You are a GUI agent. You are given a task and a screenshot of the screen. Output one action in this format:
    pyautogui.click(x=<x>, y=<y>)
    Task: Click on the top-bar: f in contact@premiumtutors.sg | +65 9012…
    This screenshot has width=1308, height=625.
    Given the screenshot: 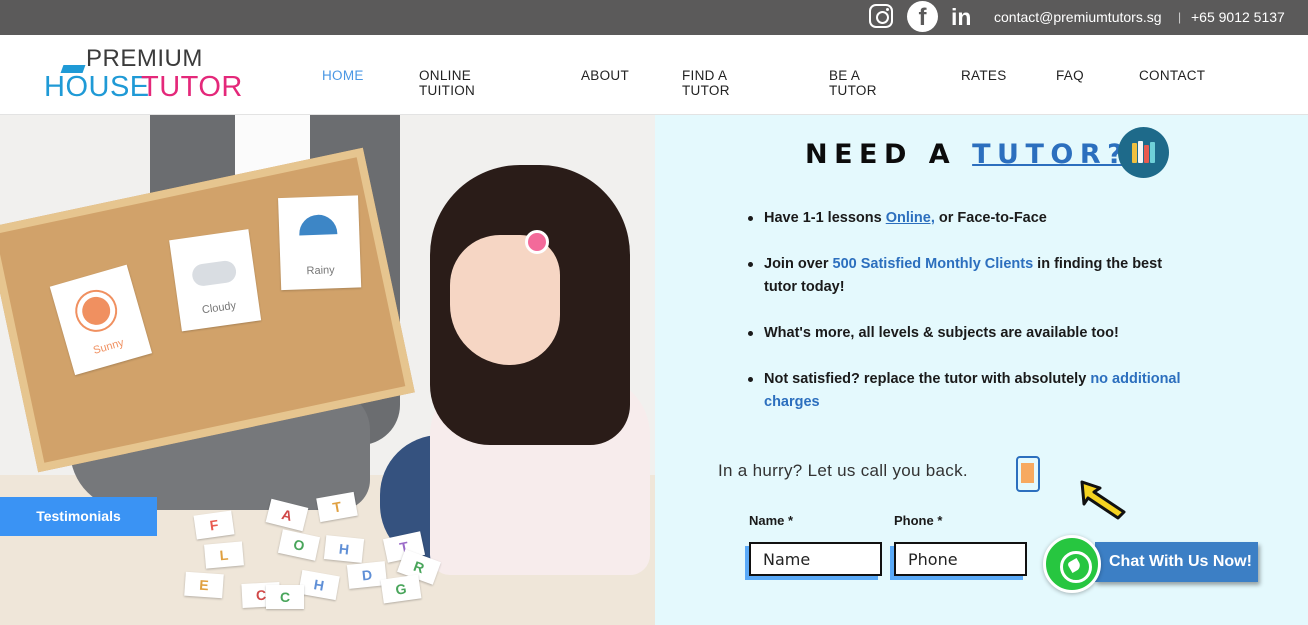 What is the action you would take?
    pyautogui.click(x=654, y=17)
    